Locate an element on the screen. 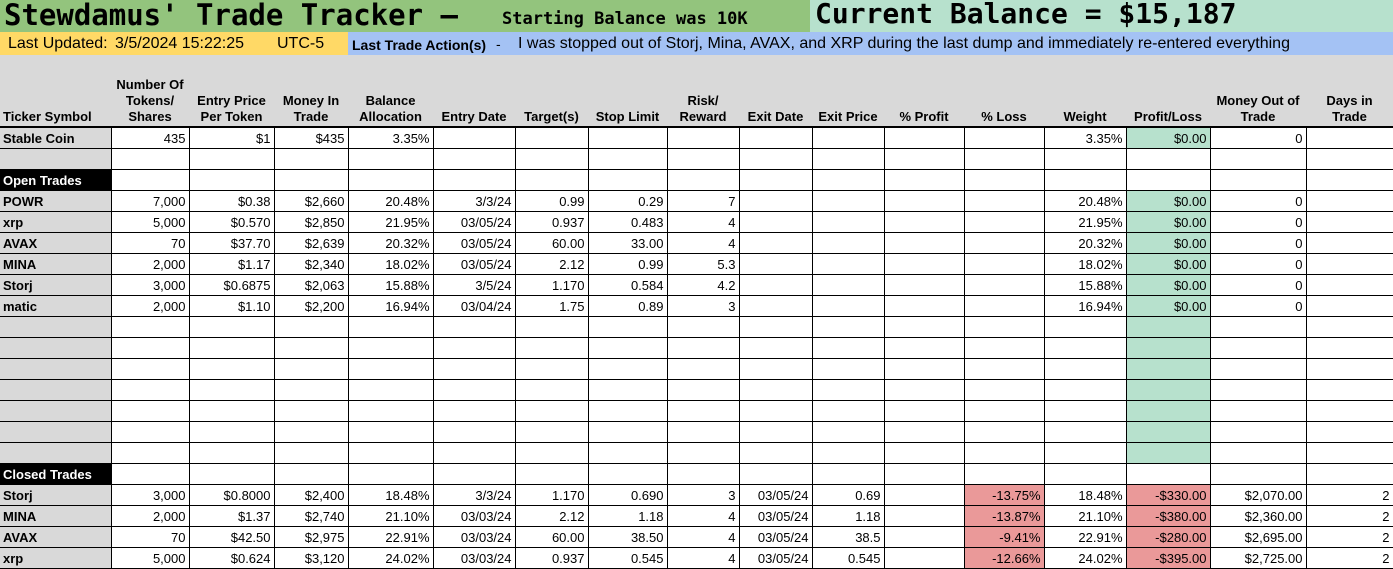 The image size is (1393, 569). ticker-cell: MINA is located at coordinates (56, 264).